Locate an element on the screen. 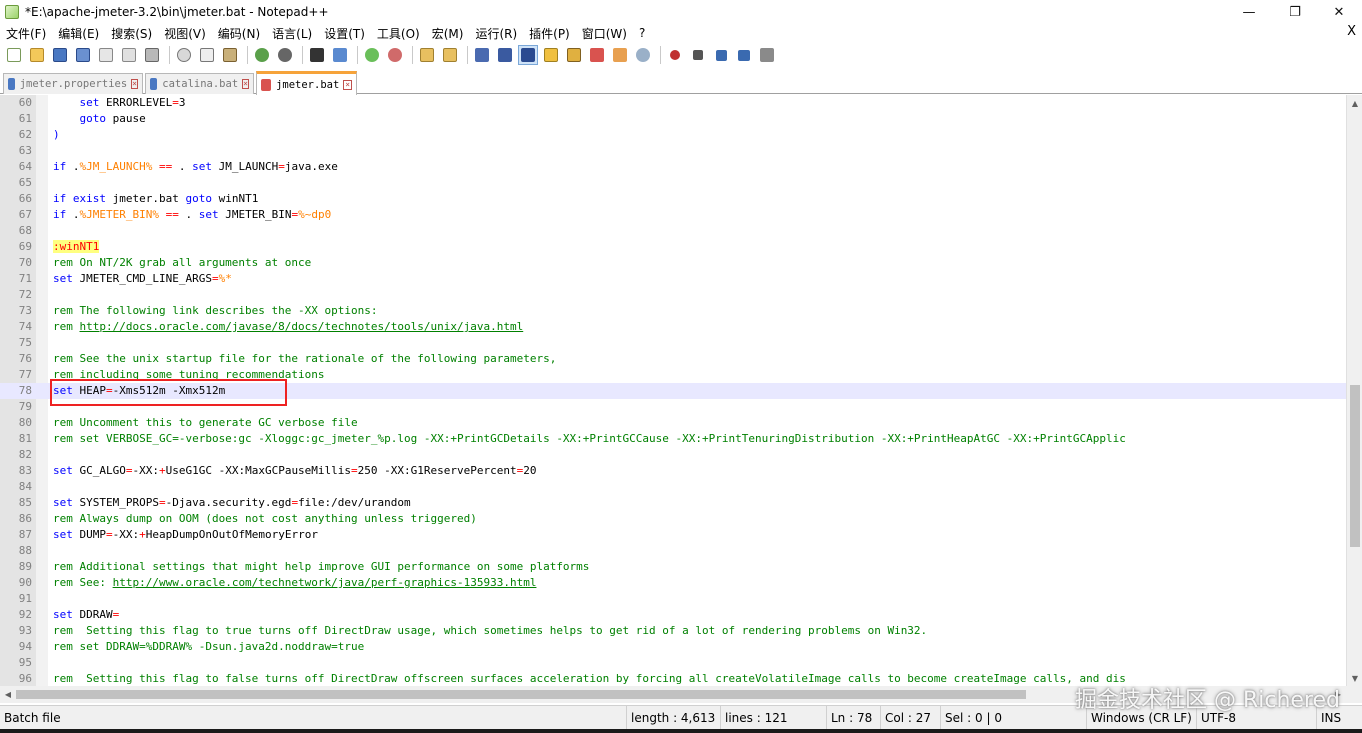 This screenshot has width=1362, height=733. play-macro-button is located at coordinates (721, 55).